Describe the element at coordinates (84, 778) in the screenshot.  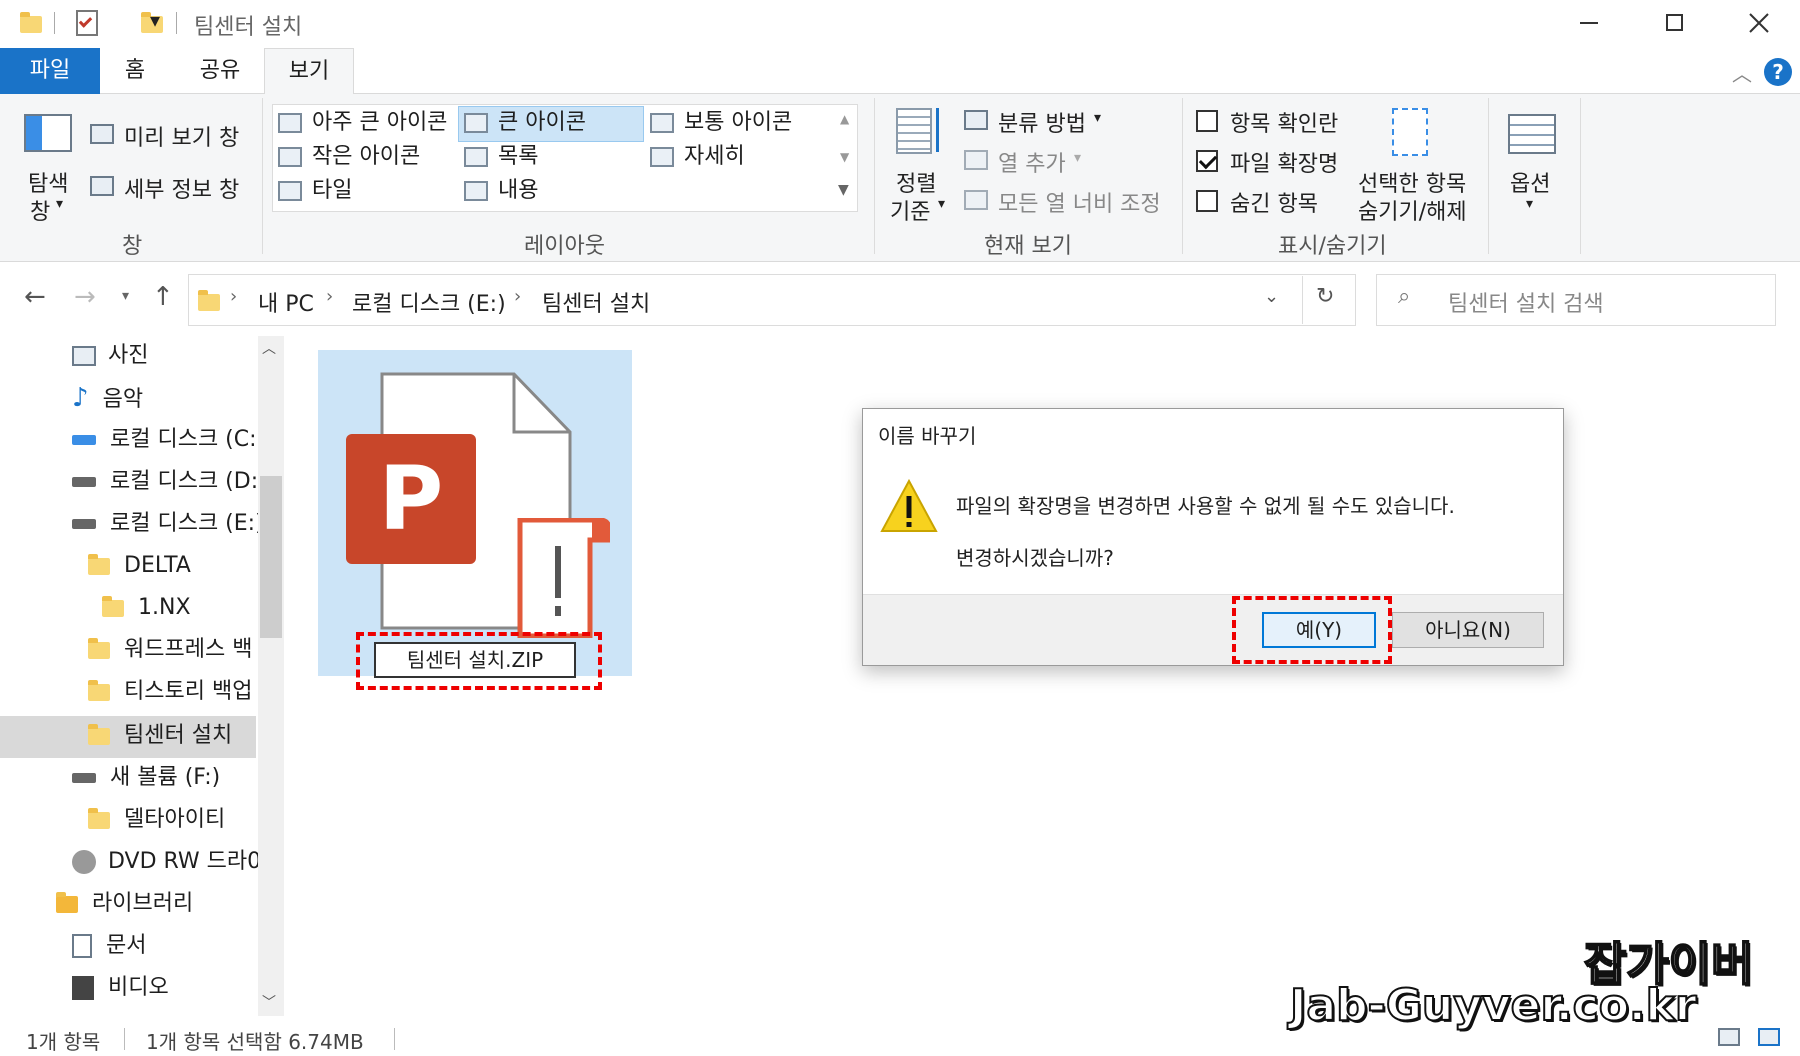
I see `drive-icon` at that location.